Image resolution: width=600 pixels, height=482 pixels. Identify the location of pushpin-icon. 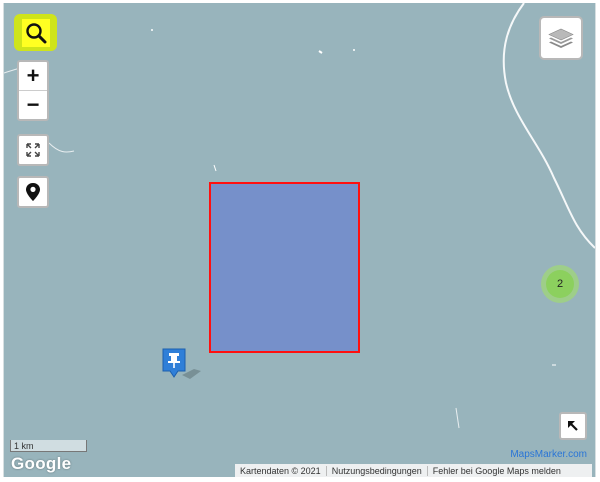
(181, 363).